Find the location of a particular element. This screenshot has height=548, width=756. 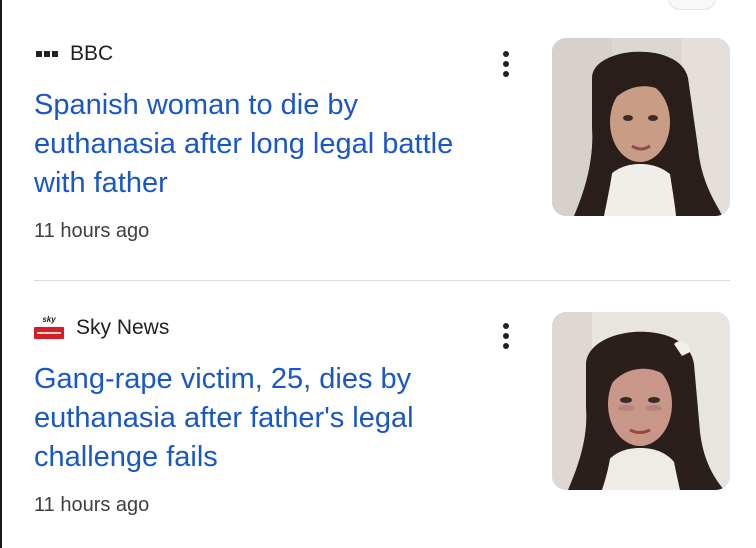

source-name: Sky News is located at coordinates (123, 327).